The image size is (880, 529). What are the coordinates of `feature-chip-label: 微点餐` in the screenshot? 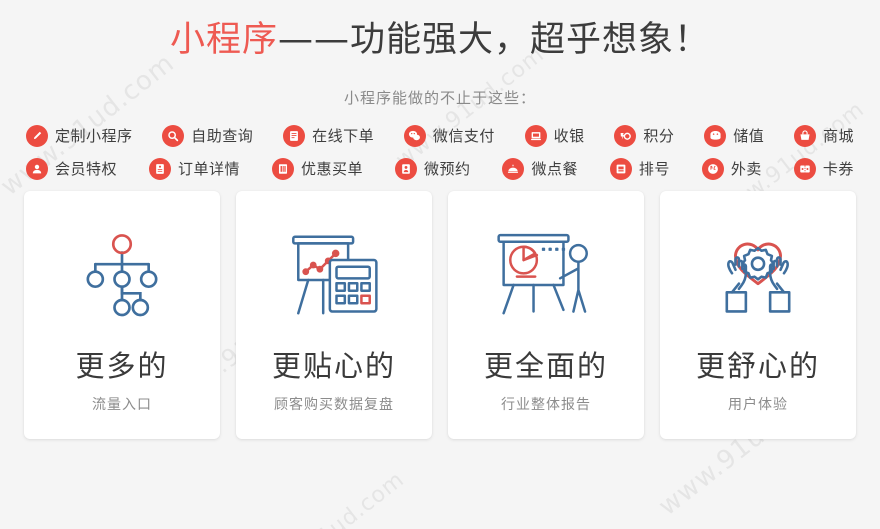 It's located at (554, 169).